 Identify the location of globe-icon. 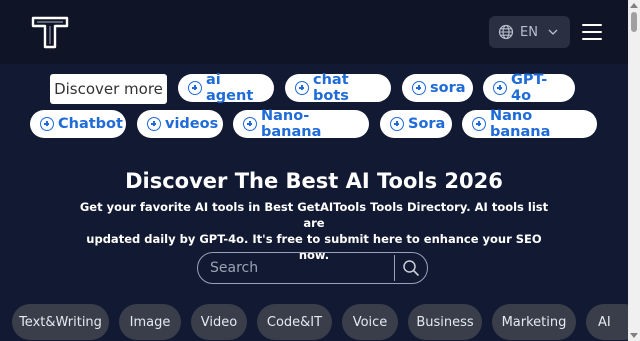
(506, 32).